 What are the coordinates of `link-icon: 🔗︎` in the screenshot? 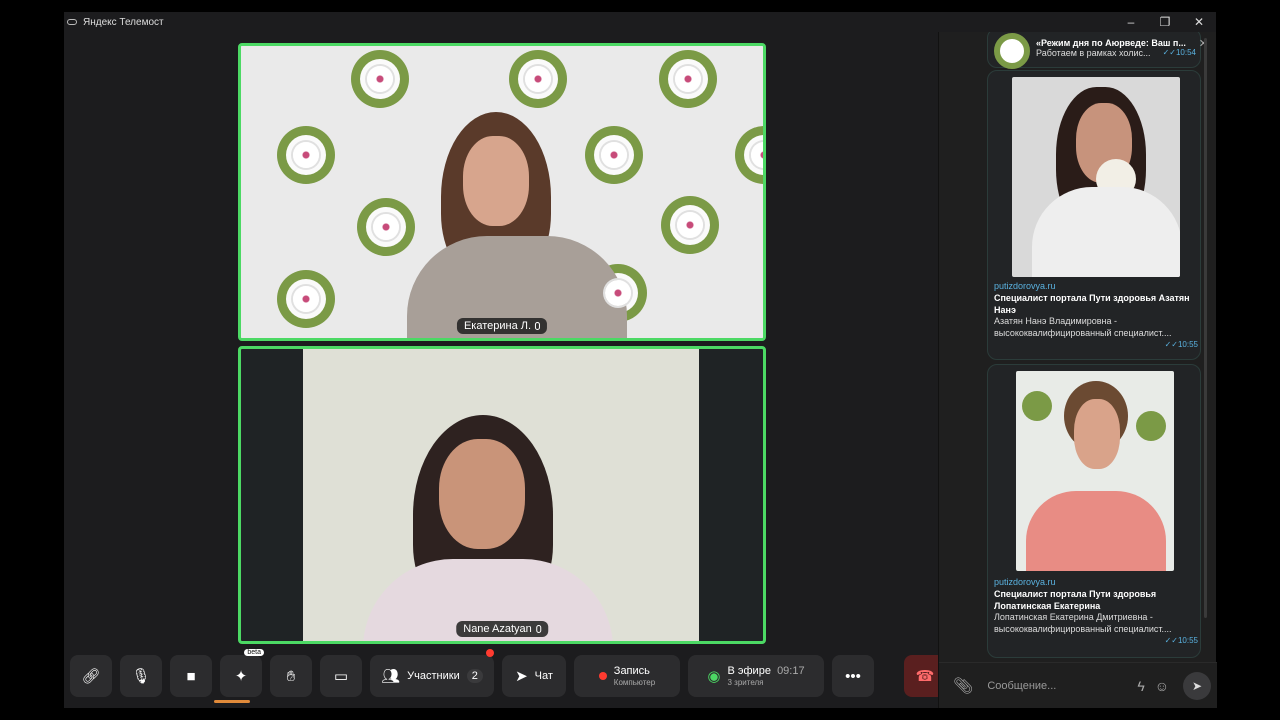 It's located at (91, 676).